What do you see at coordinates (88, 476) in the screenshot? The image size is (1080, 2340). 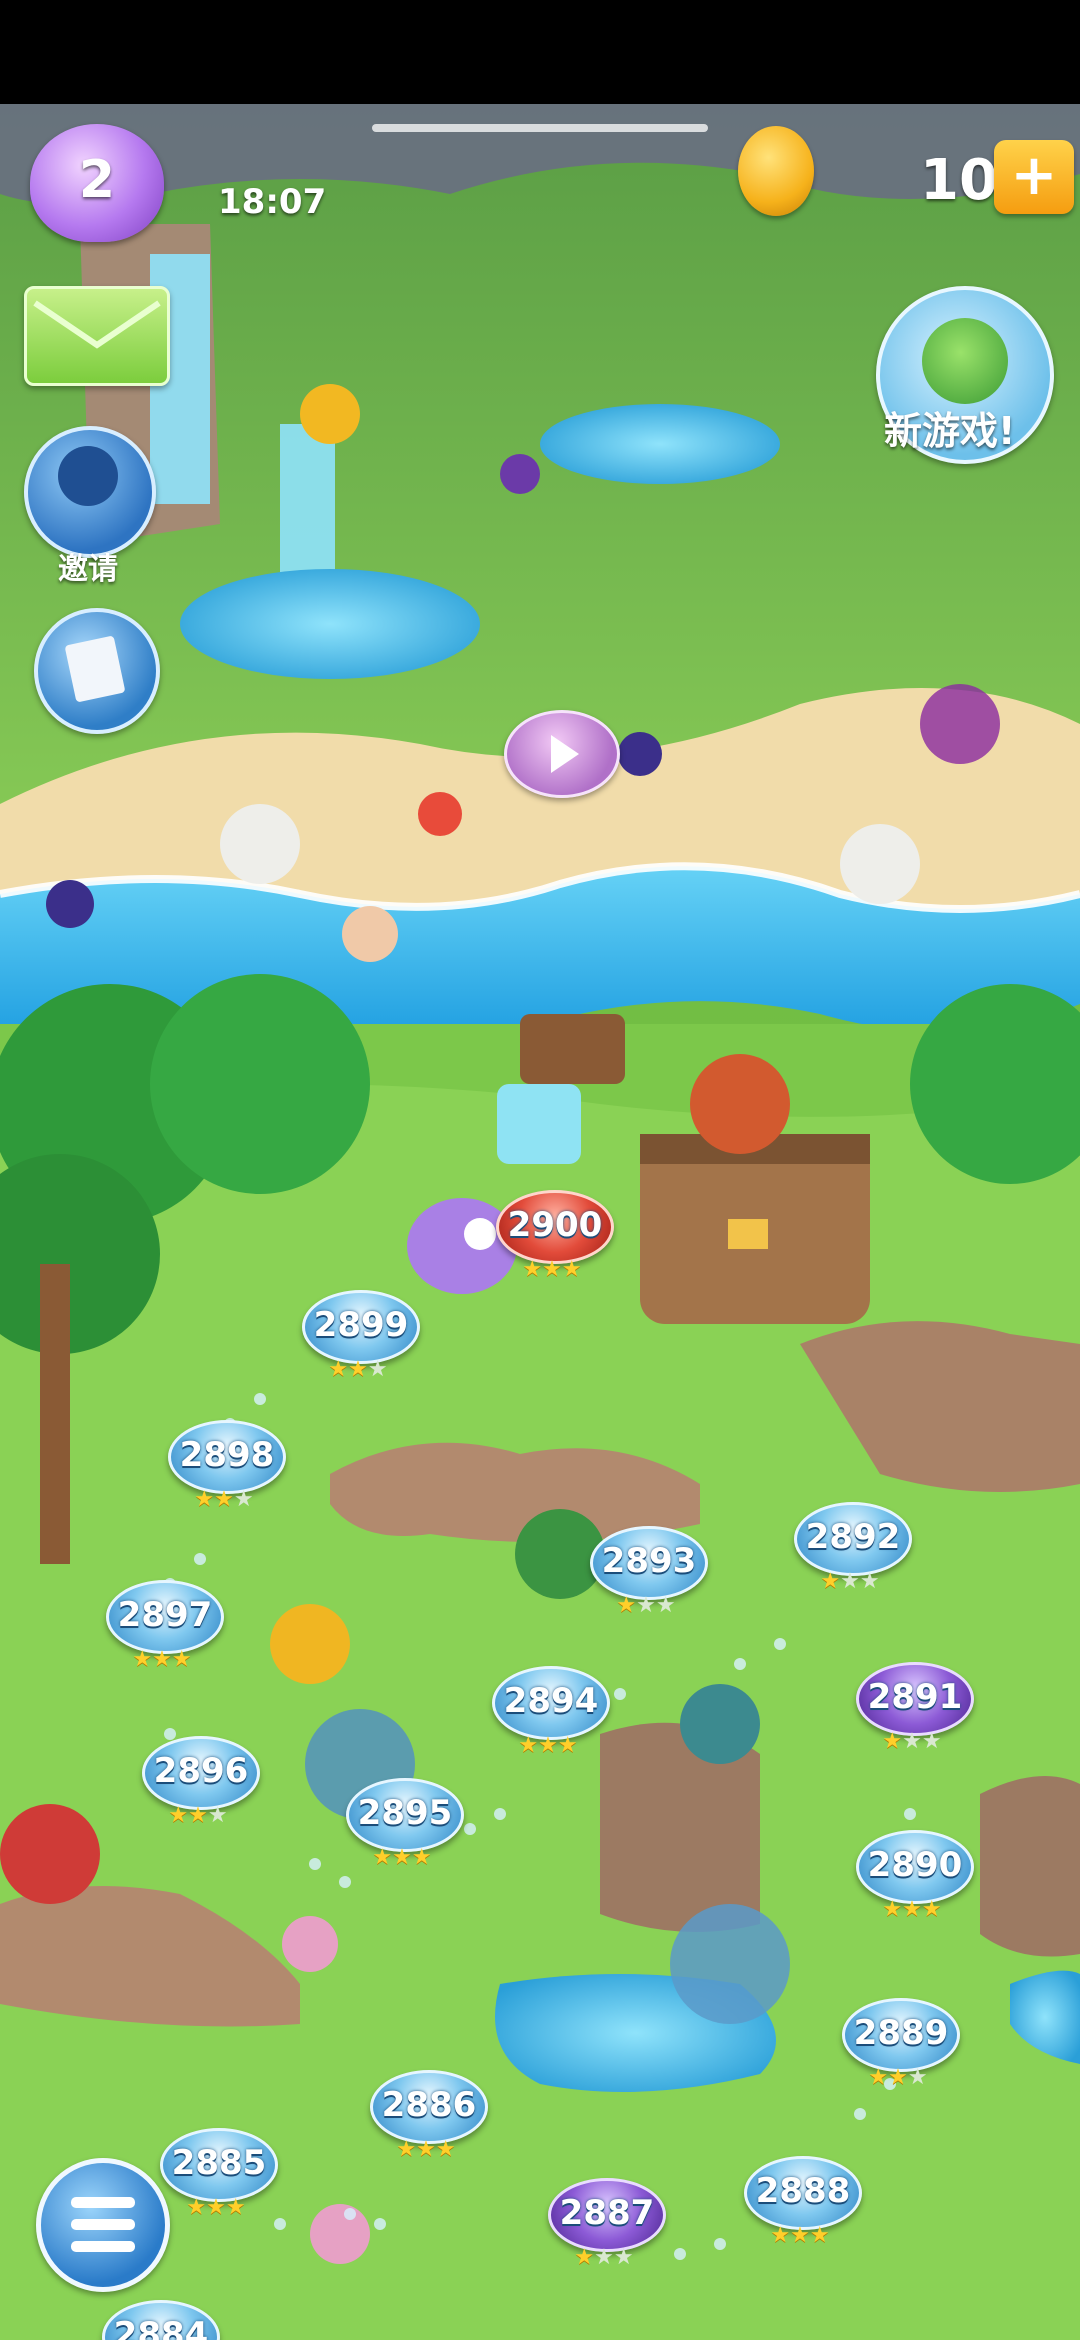 I see `invite-icon` at bounding box center [88, 476].